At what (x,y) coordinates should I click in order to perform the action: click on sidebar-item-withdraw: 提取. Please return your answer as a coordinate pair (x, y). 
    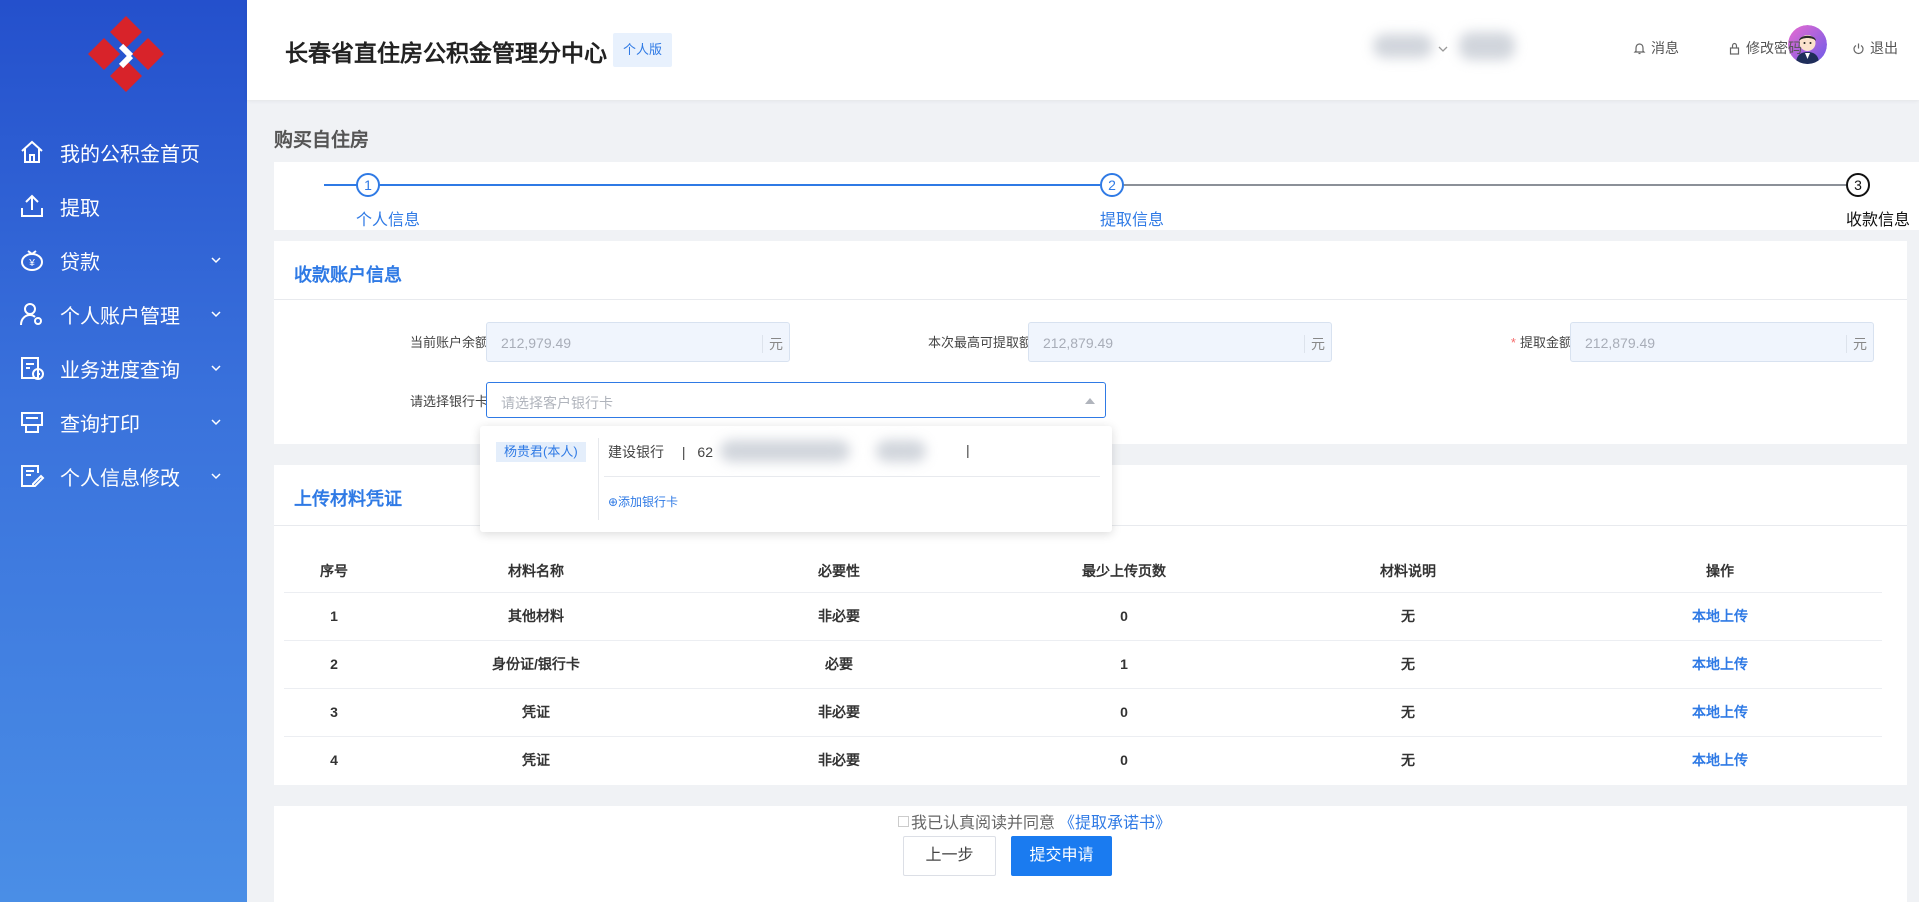
    Looking at the image, I should click on (123, 206).